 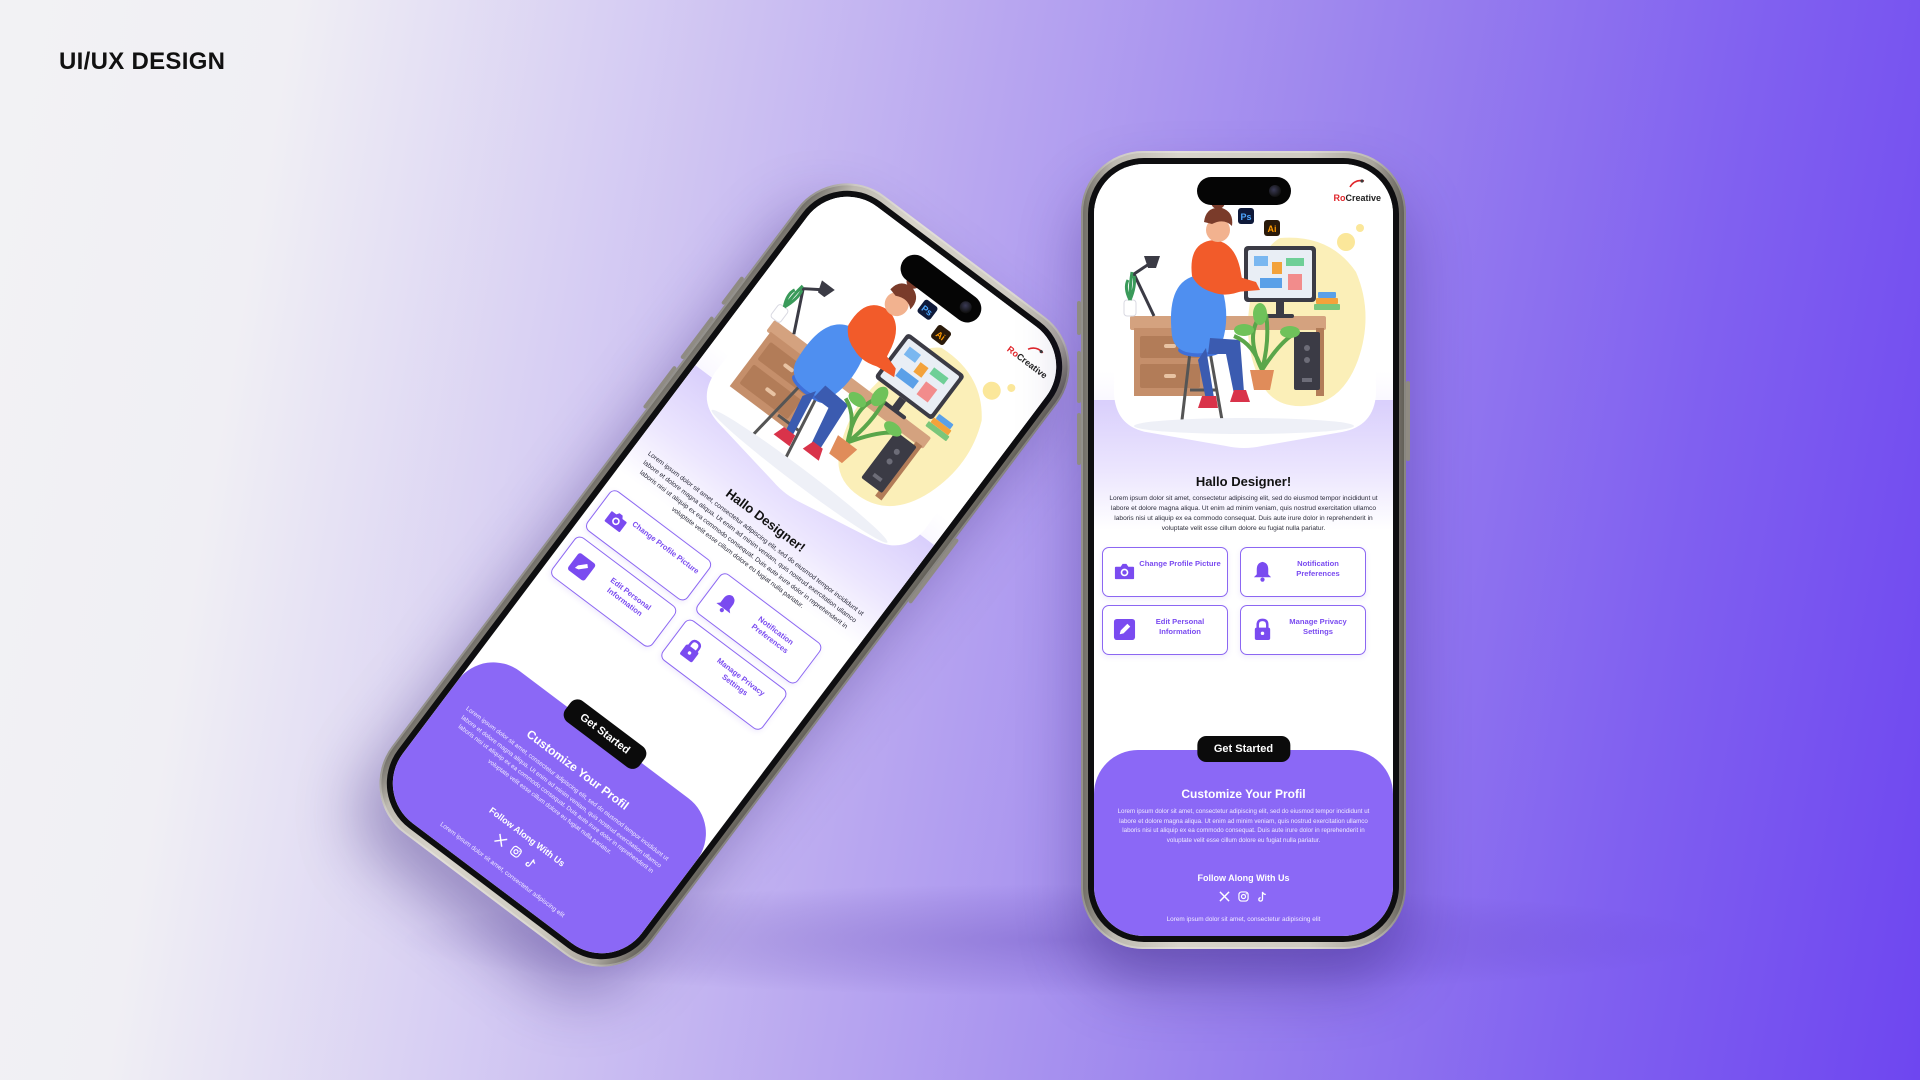 What do you see at coordinates (1262, 629) in the screenshot?
I see `lock-icon` at bounding box center [1262, 629].